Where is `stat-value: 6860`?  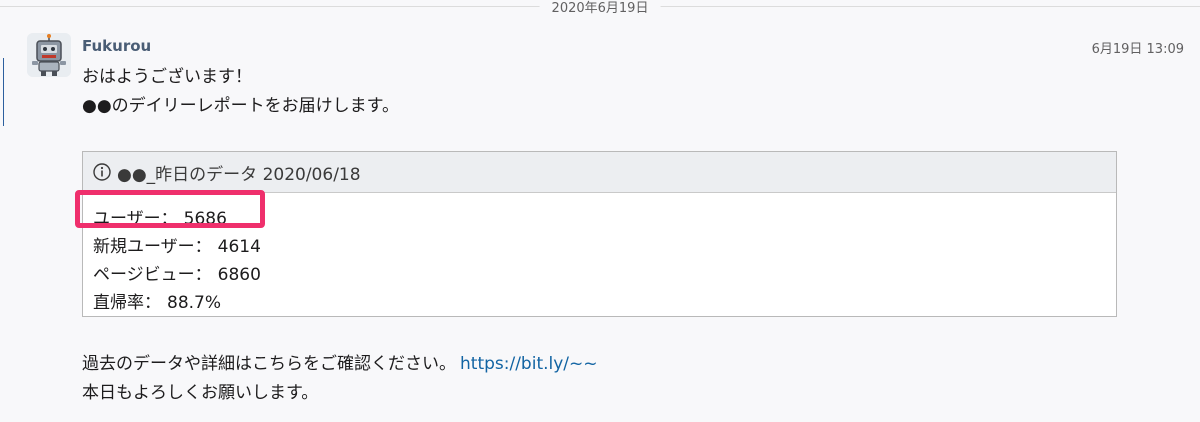
stat-value: 6860 is located at coordinates (239, 275).